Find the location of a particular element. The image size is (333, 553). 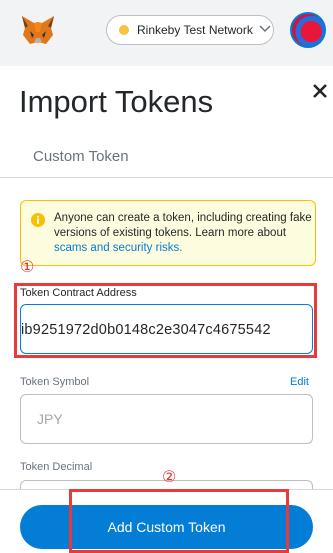

annotation-highlight-address is located at coordinates (165, 320).